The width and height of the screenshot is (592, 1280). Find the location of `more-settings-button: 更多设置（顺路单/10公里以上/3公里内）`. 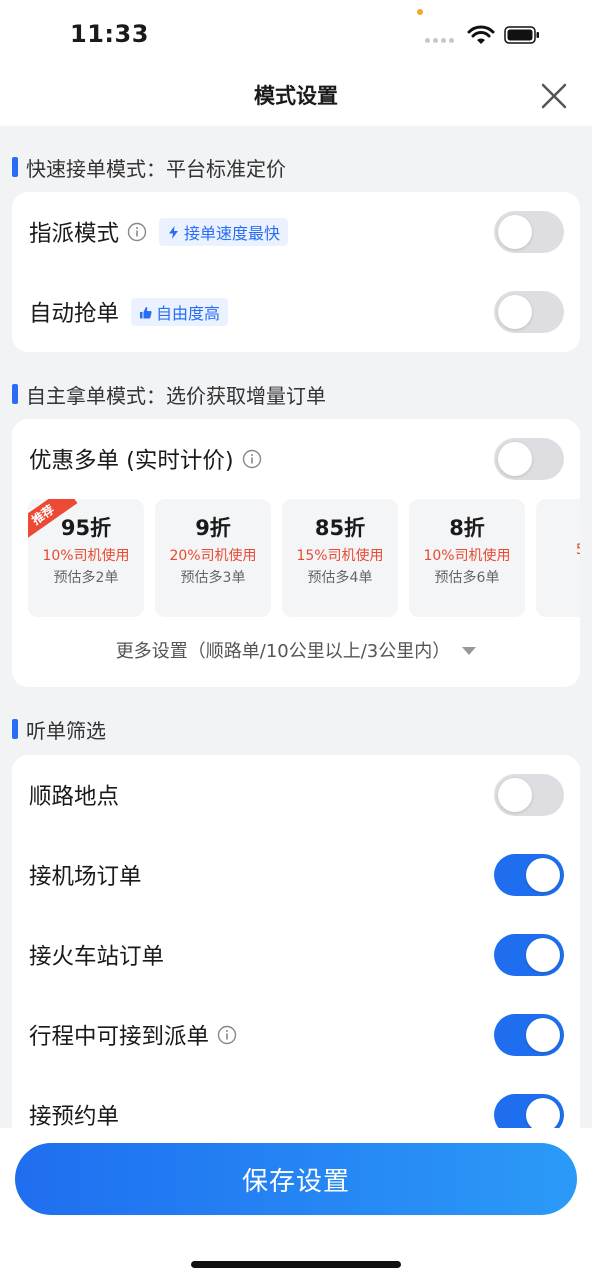

more-settings-button: 更多设置（顺路单/10公里以上/3公里内） is located at coordinates (296, 650).